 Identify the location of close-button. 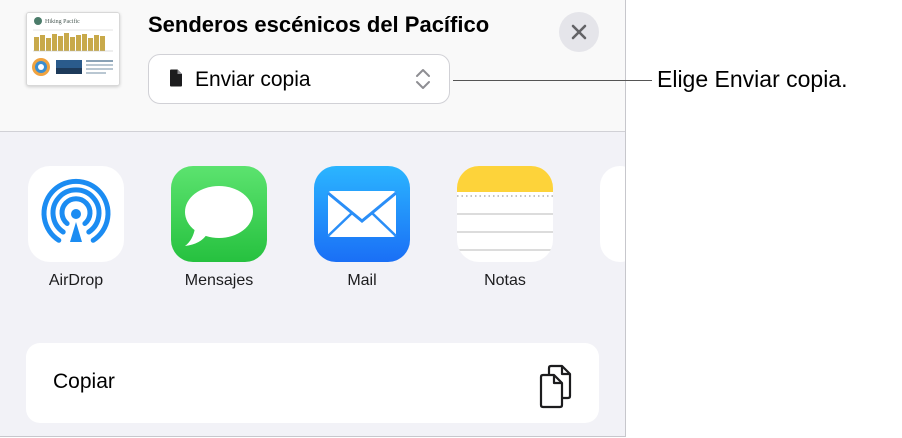
(579, 32).